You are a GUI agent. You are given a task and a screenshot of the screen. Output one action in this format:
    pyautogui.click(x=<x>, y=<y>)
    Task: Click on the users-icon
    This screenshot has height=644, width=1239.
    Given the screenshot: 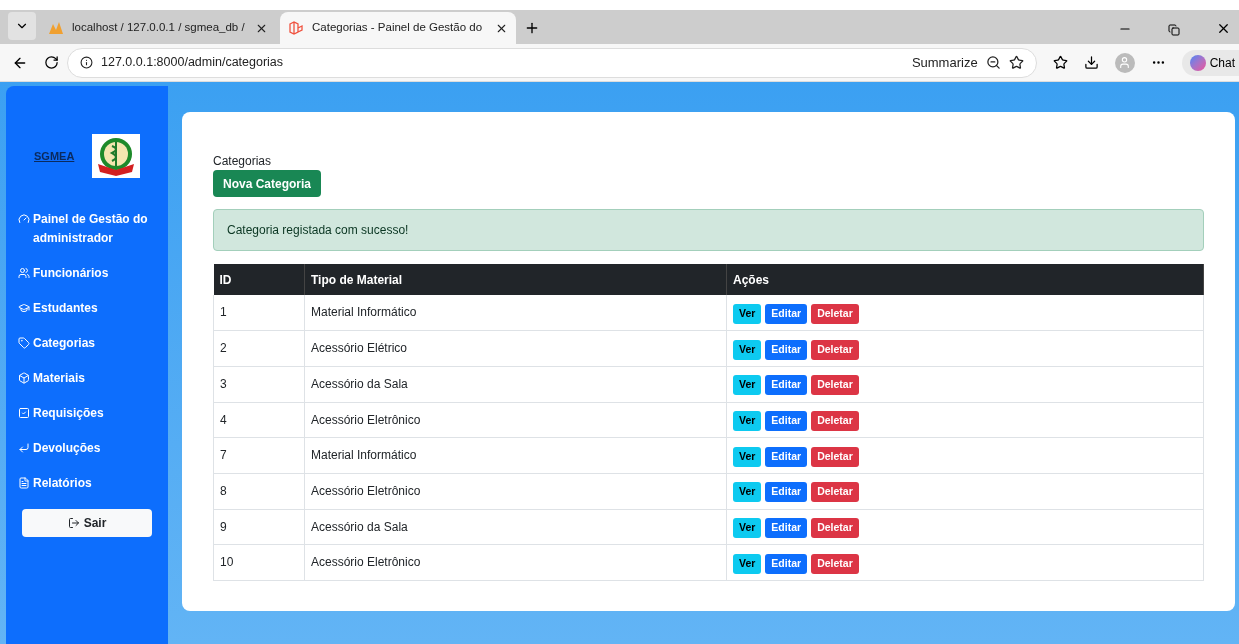 What is the action you would take?
    pyautogui.click(x=24, y=273)
    